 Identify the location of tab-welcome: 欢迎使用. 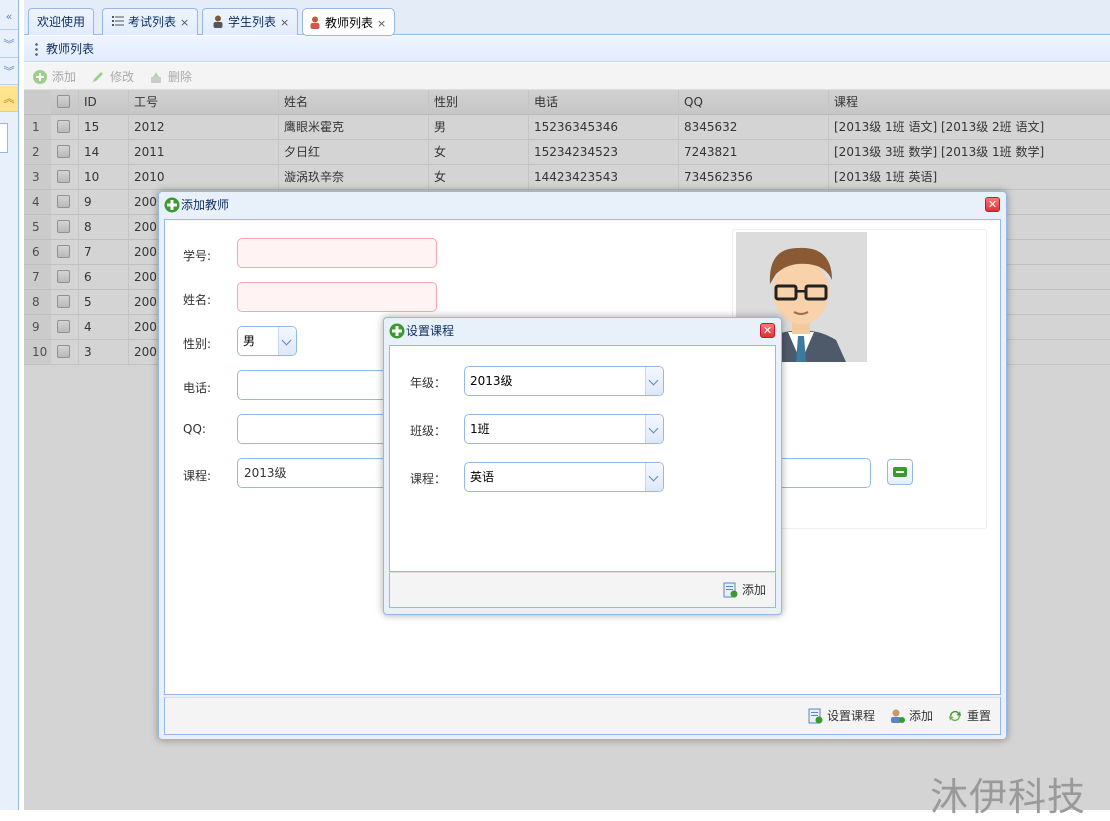
(61, 21).